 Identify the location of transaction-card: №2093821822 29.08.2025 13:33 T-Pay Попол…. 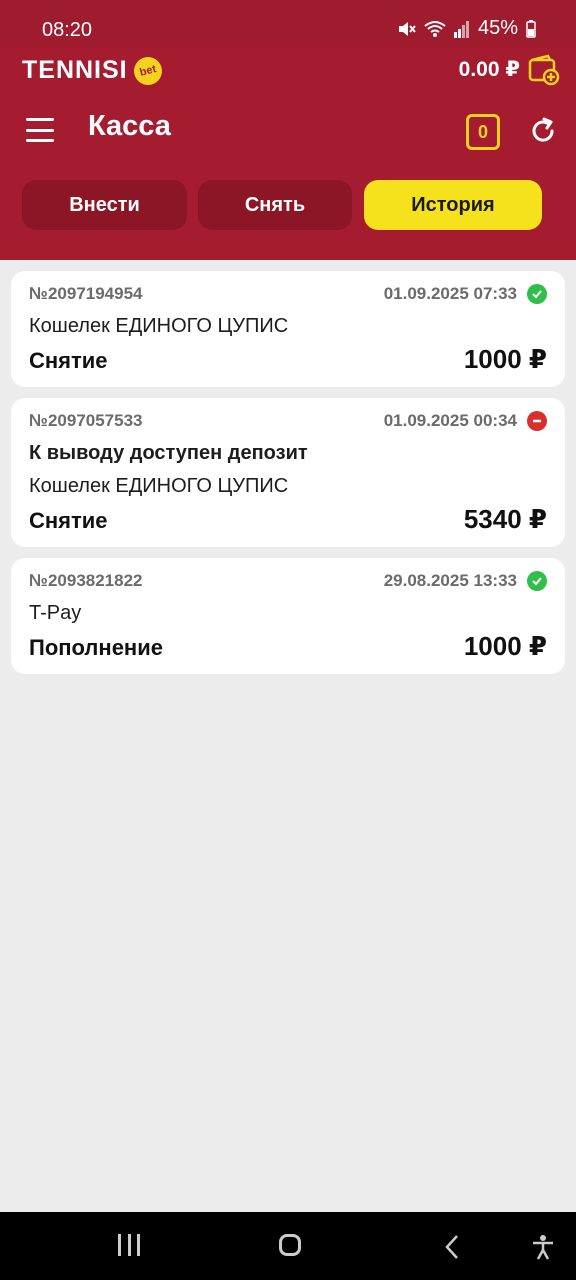
(288, 616).